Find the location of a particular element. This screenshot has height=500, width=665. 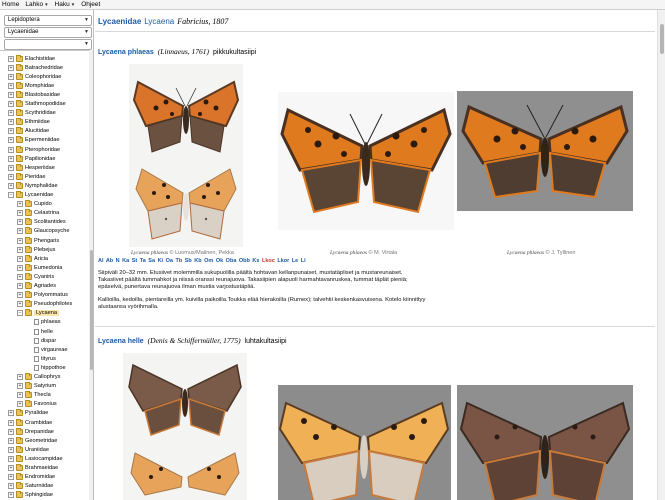

tree-item: + Crambidae is located at coordinates (30, 422).